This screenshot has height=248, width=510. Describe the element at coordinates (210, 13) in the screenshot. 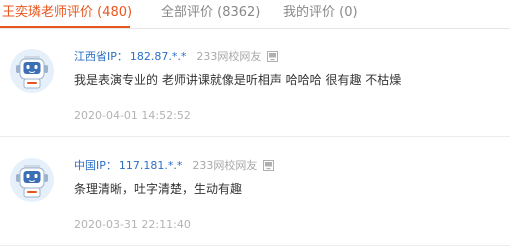

I see `tab-all-reviews: 全部评价 (8362)` at that location.